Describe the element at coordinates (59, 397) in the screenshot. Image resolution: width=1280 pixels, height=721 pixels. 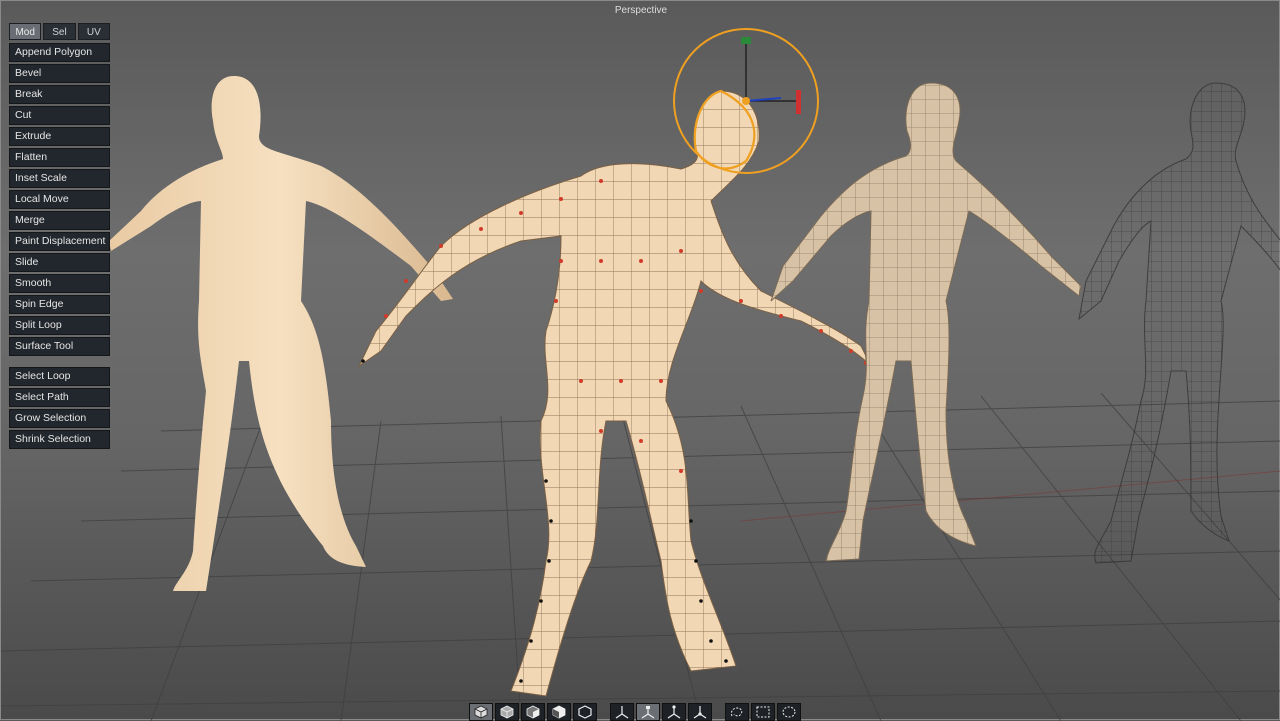
I see `select-path-button: Select Path` at that location.